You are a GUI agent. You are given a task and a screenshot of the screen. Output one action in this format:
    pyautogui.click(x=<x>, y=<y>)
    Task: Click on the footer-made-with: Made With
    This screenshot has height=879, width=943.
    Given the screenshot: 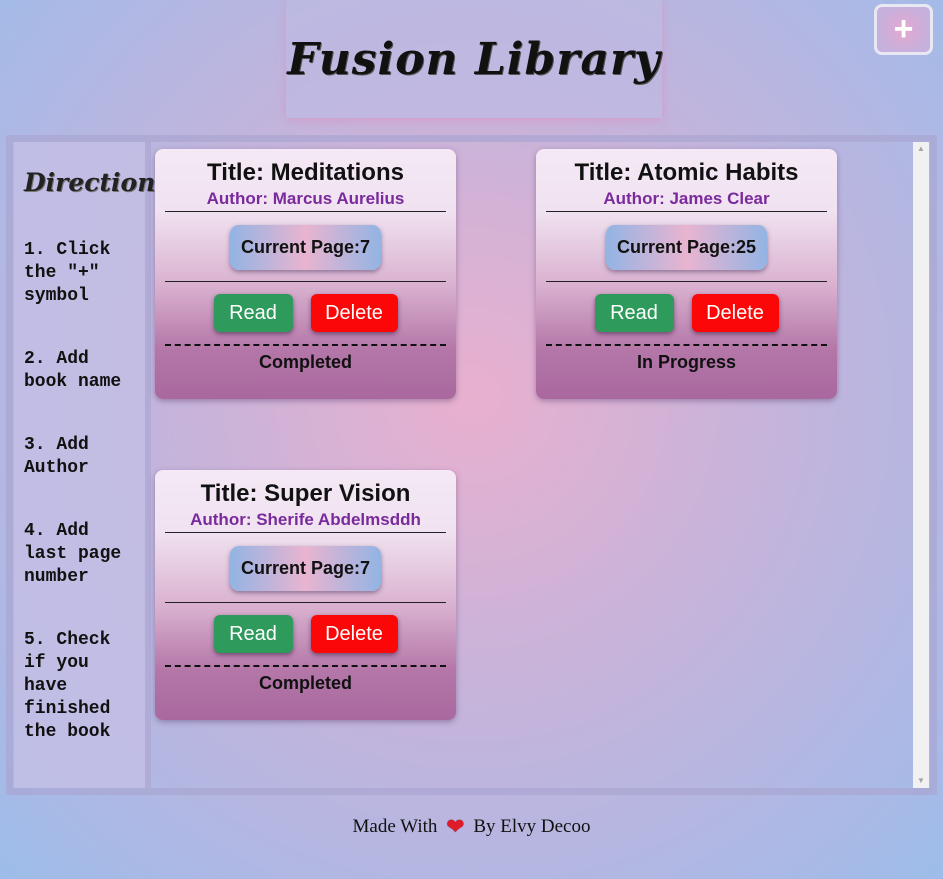 What is the action you would take?
    pyautogui.click(x=395, y=826)
    